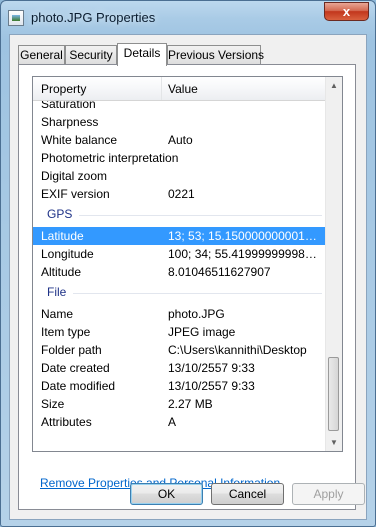 The width and height of the screenshot is (376, 527). What do you see at coordinates (179, 158) in the screenshot?
I see `list-row: Photometric interpretation` at bounding box center [179, 158].